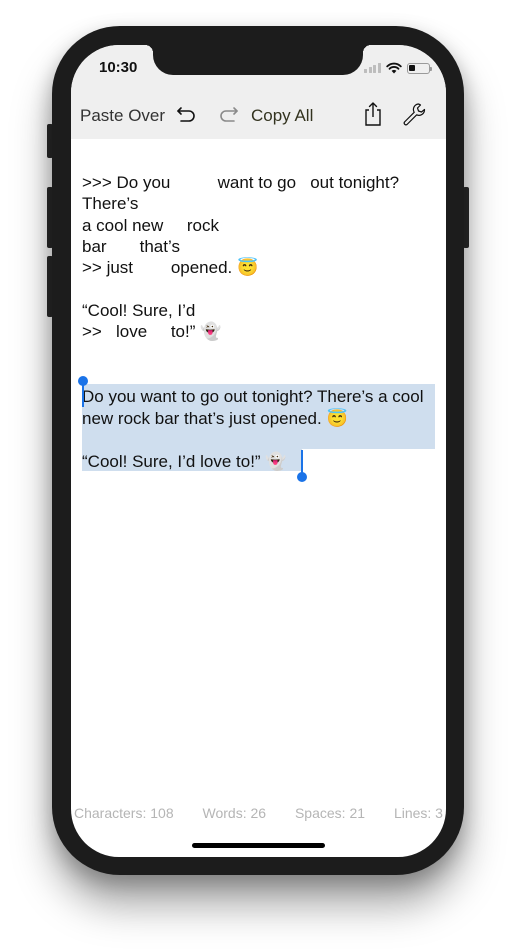  What do you see at coordinates (139, 310) in the screenshot?
I see `raw-line: “Cool! Sure, I’d` at bounding box center [139, 310].